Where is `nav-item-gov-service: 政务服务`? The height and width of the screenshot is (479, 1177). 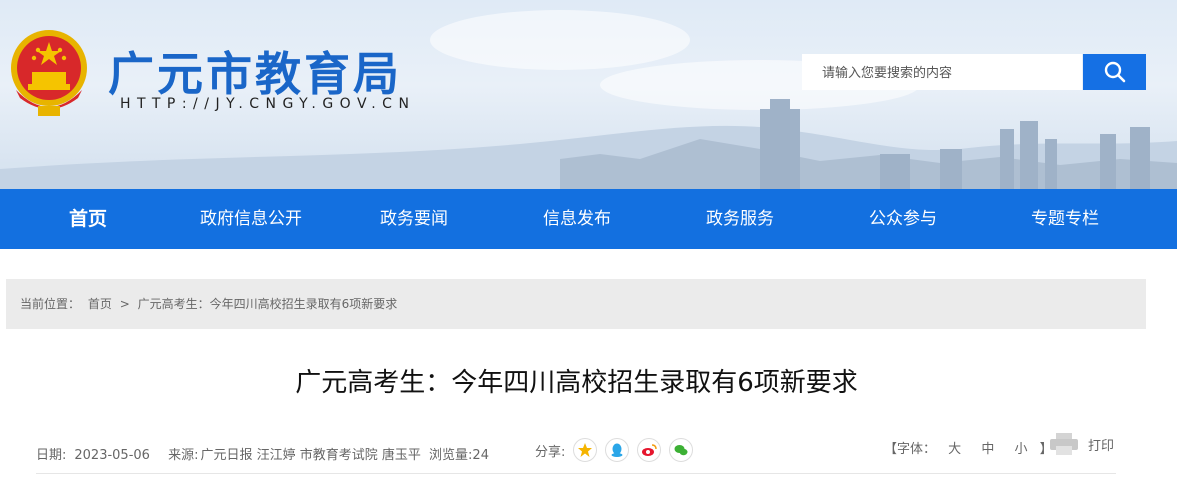
nav-item-gov-service: 政务服务 is located at coordinates (740, 219).